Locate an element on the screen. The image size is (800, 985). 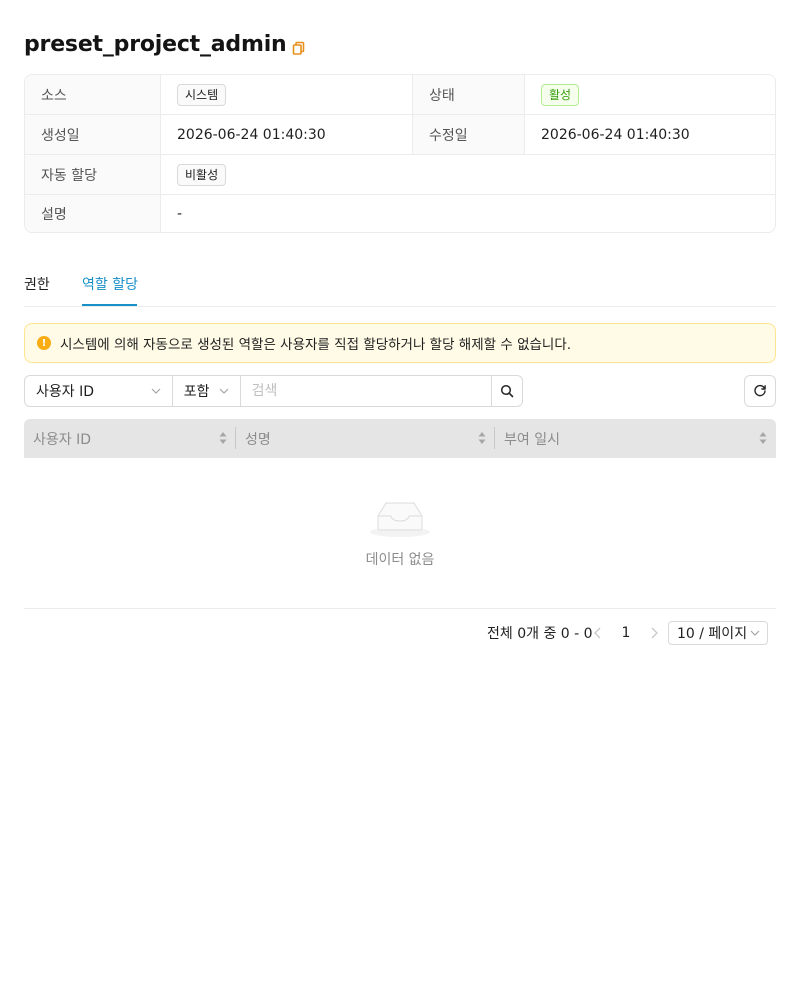
table-header: 사용자 ID 성명 부여 일시 is located at coordinates (400, 438).